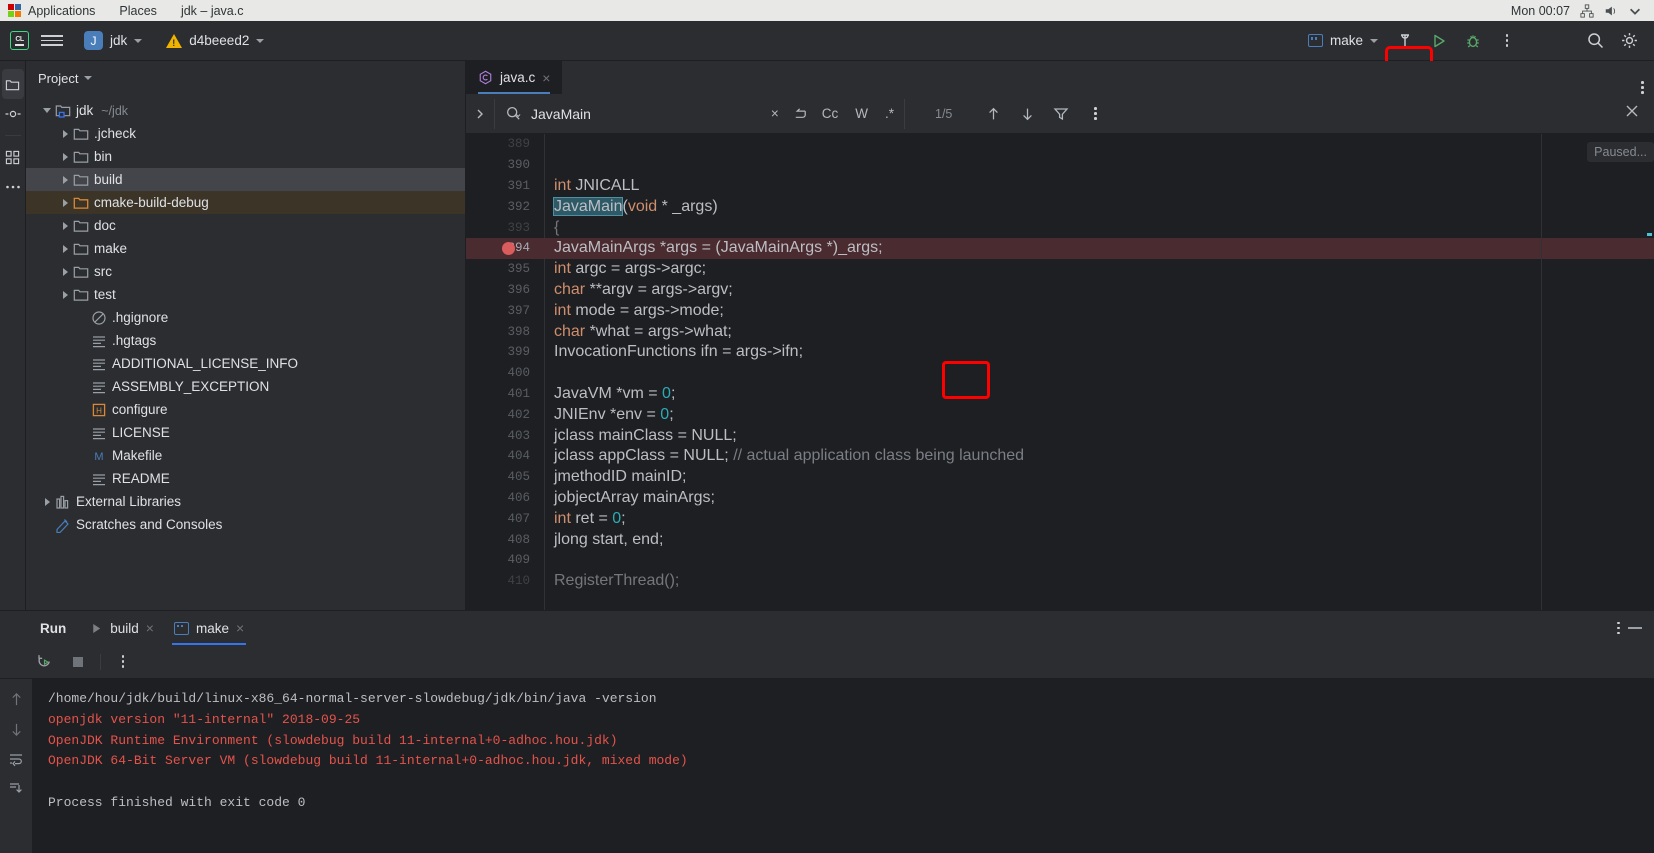  What do you see at coordinates (1595, 41) in the screenshot?
I see `search-everywhere-button` at bounding box center [1595, 41].